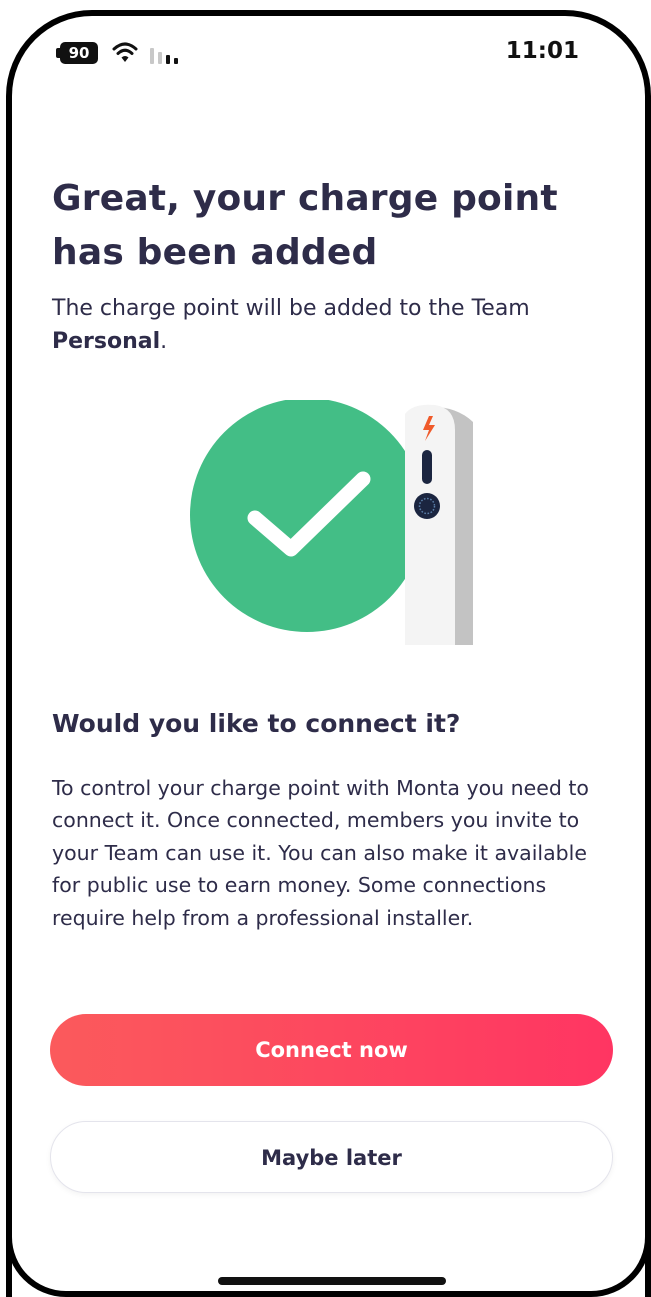  Describe the element at coordinates (164, 341) in the screenshot. I see `team-info-suffix: .` at that location.